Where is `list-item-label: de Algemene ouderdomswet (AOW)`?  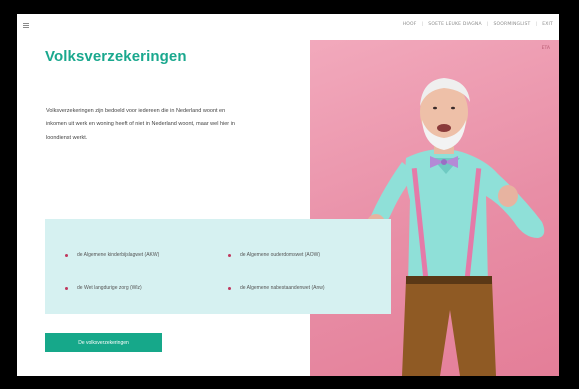
list-item-label: de Algemene ouderdomswet (AOW) is located at coordinates (280, 255).